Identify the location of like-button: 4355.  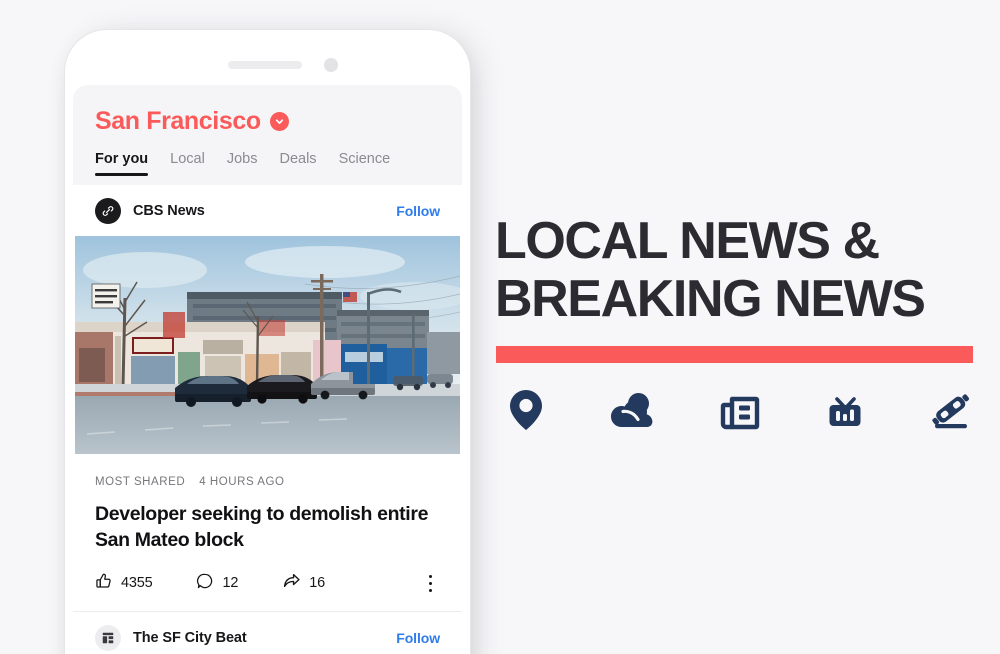
(124, 583).